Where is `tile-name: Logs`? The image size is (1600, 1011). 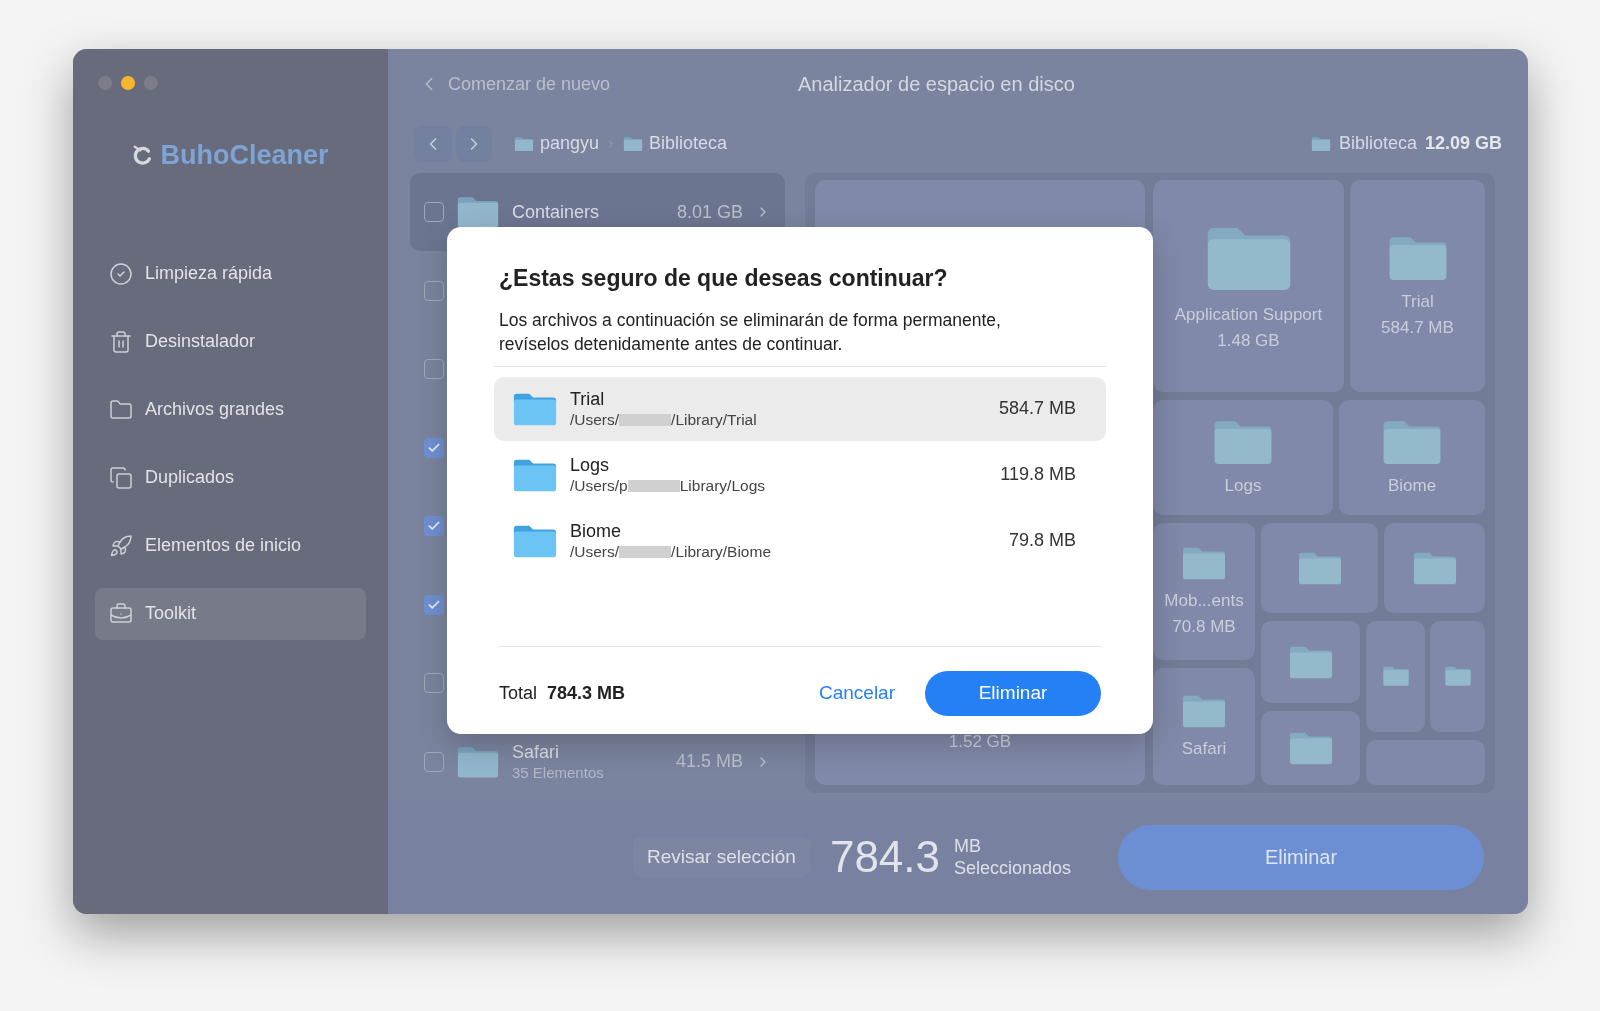
tile-name: Logs is located at coordinates (1243, 486).